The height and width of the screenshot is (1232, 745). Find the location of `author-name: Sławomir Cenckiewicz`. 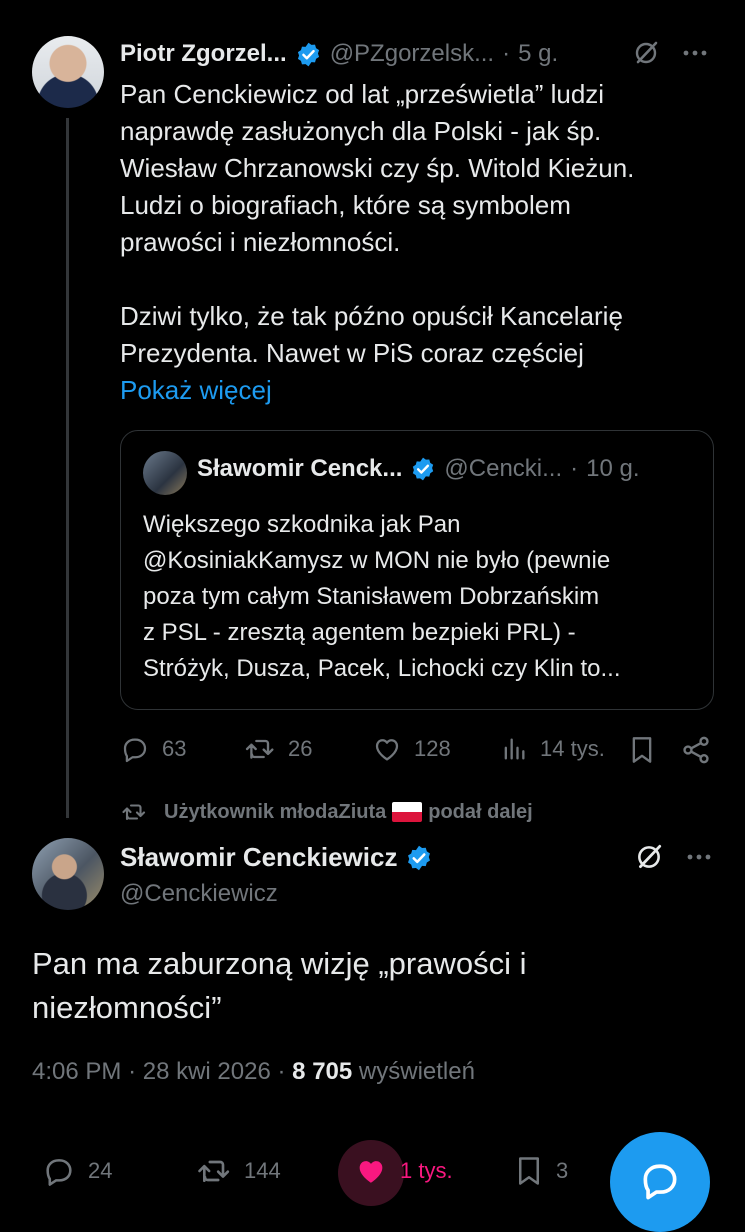

author-name: Sławomir Cenckiewicz is located at coordinates (258, 857).